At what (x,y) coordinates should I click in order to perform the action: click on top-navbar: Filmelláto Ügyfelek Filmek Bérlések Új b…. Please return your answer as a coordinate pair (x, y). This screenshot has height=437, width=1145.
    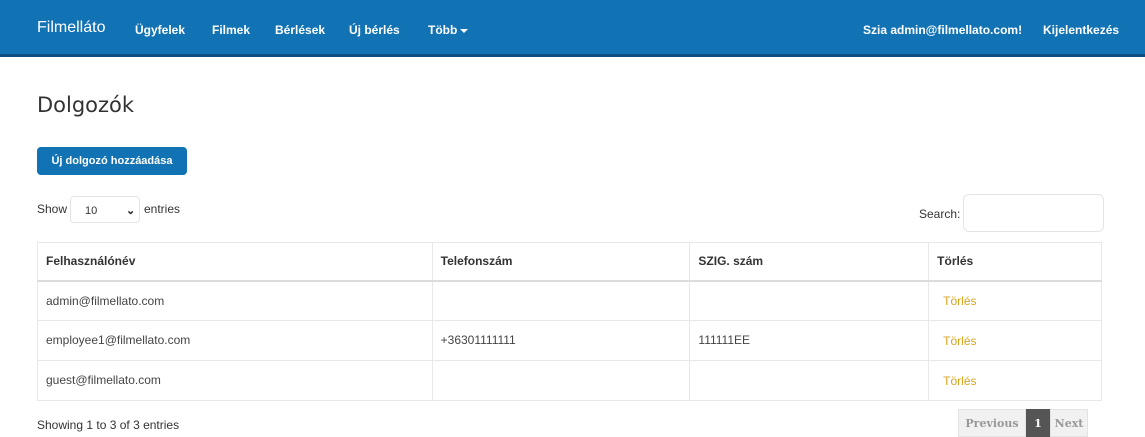
    Looking at the image, I should click on (572, 28).